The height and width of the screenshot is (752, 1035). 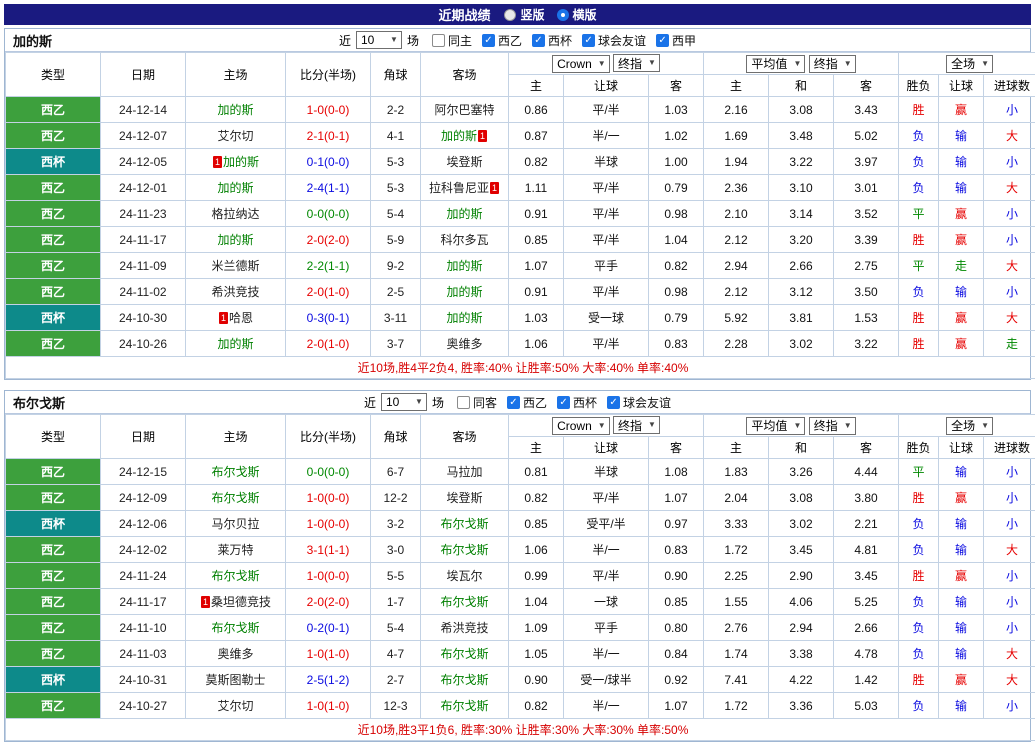 What do you see at coordinates (919, 214) in the screenshot?
I see `result-cell: 平` at bounding box center [919, 214].